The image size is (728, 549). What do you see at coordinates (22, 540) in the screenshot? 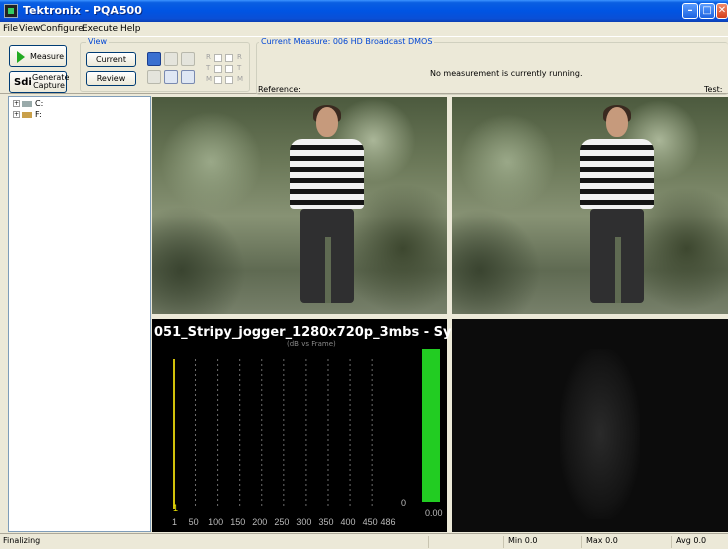
I see `status-text: Finalizing` at bounding box center [22, 540].